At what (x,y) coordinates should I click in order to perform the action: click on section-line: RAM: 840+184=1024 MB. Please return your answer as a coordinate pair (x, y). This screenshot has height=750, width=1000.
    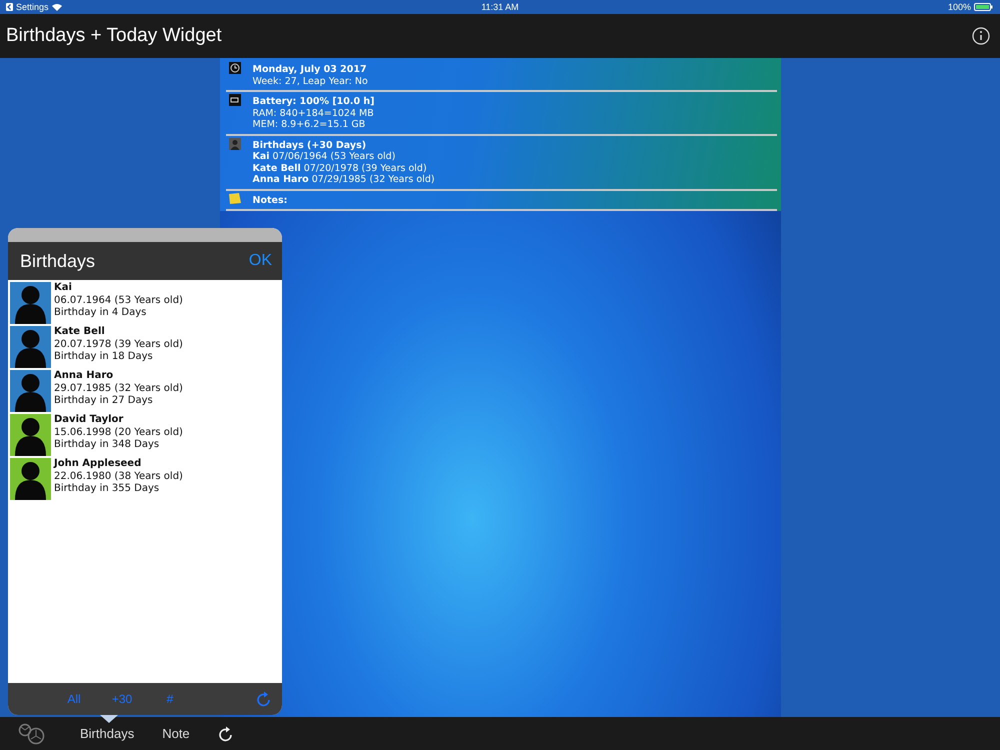
    Looking at the image, I should click on (313, 113).